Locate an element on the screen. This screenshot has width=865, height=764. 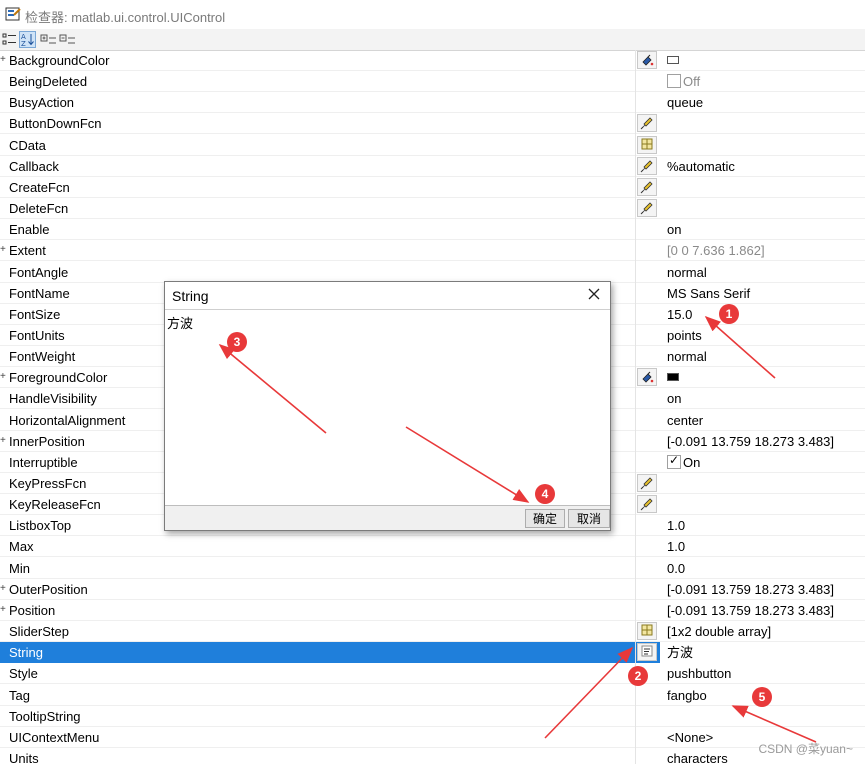
property-row-tag: Tag fangbo is located at coordinates (432, 695).